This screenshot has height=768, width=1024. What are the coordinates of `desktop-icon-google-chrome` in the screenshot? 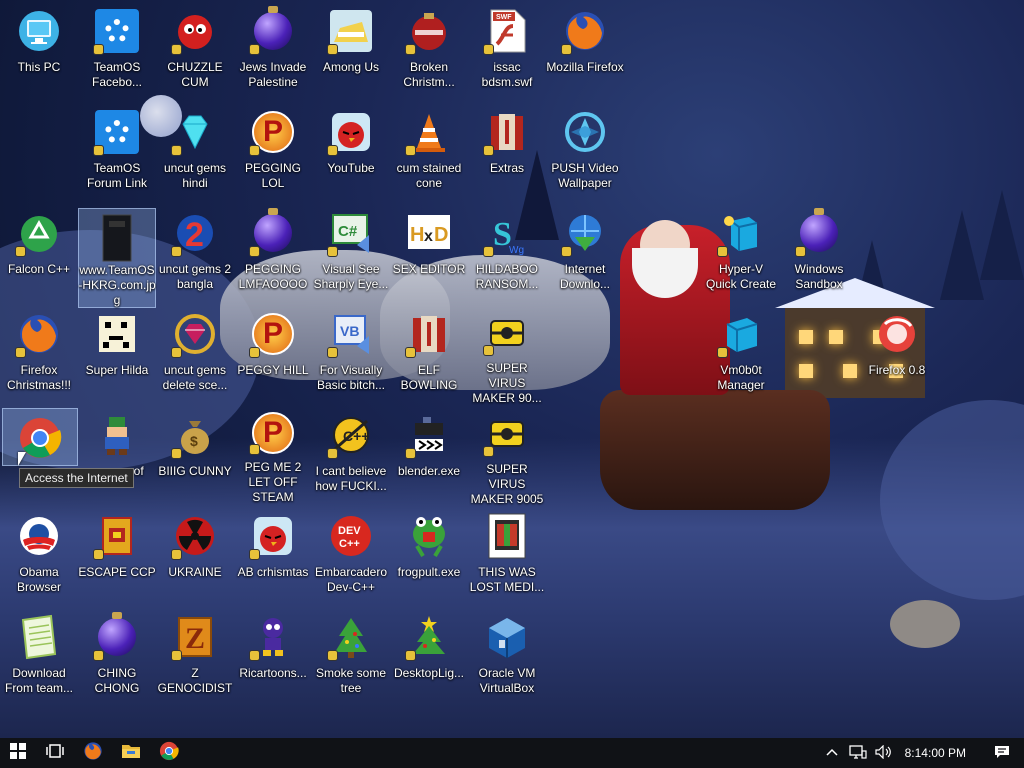 It's located at (40, 437).